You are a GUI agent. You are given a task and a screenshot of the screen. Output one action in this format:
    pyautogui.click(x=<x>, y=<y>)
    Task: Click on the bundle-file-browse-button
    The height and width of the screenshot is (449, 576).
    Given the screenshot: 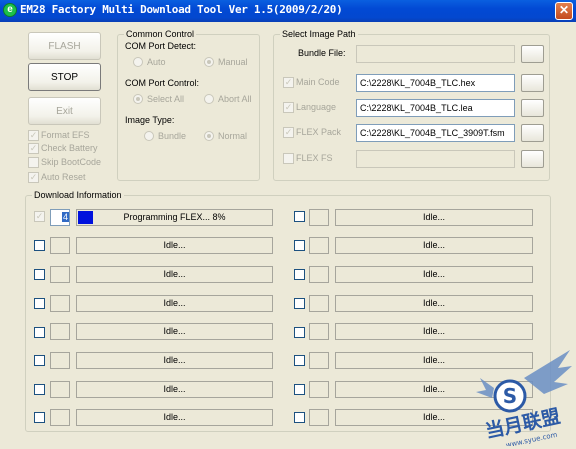 What is the action you would take?
    pyautogui.click(x=532, y=54)
    